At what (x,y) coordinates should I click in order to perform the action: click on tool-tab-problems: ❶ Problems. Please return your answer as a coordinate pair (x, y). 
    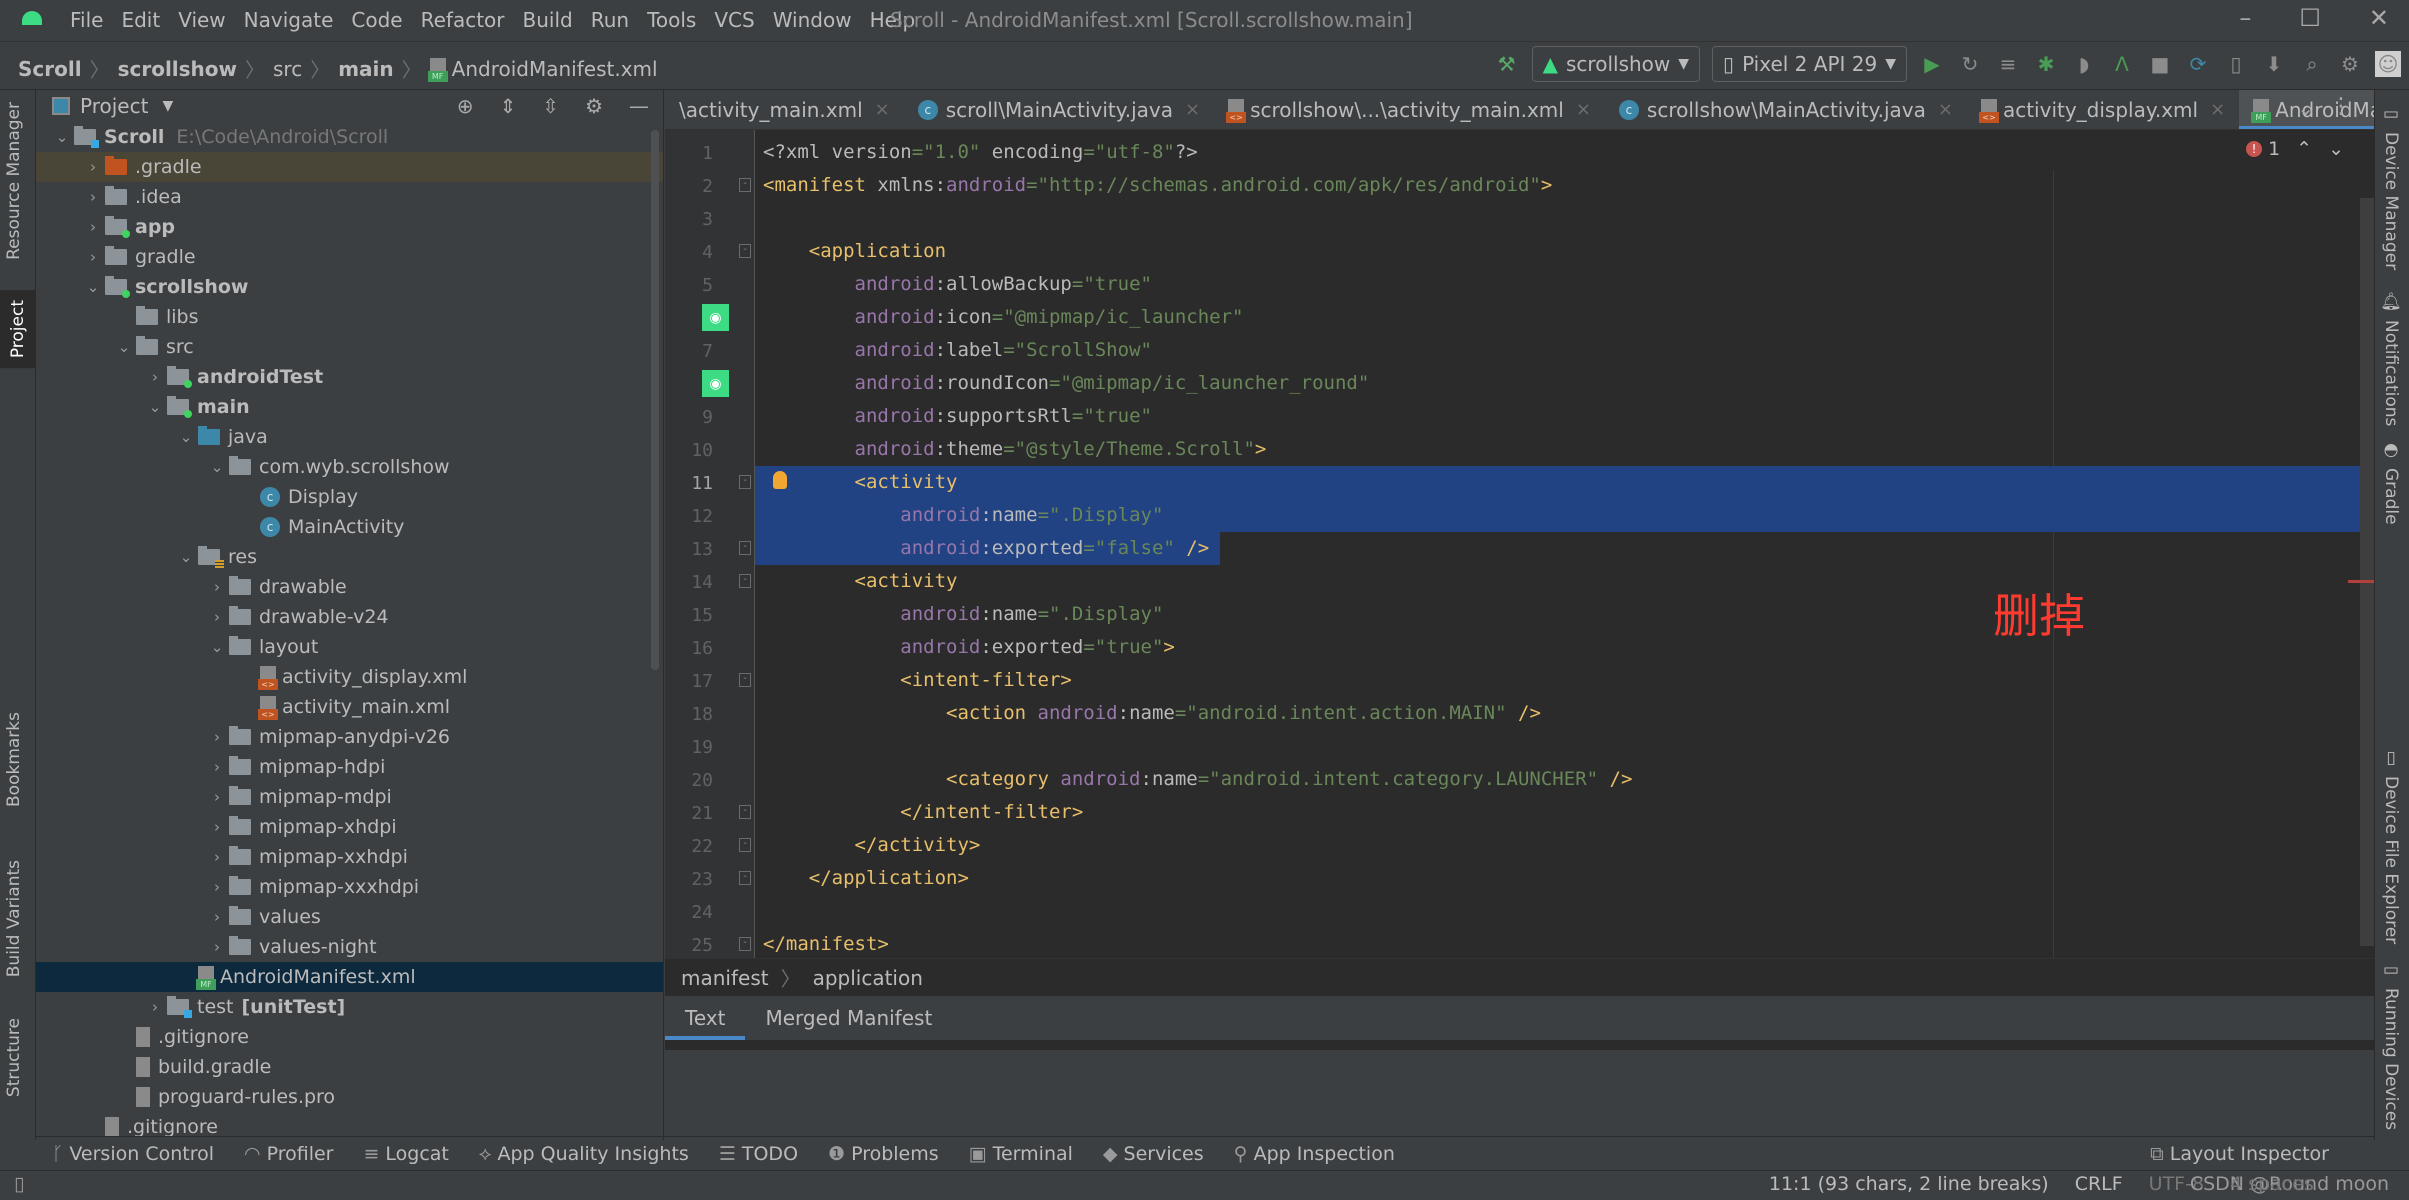
    Looking at the image, I should click on (883, 1154).